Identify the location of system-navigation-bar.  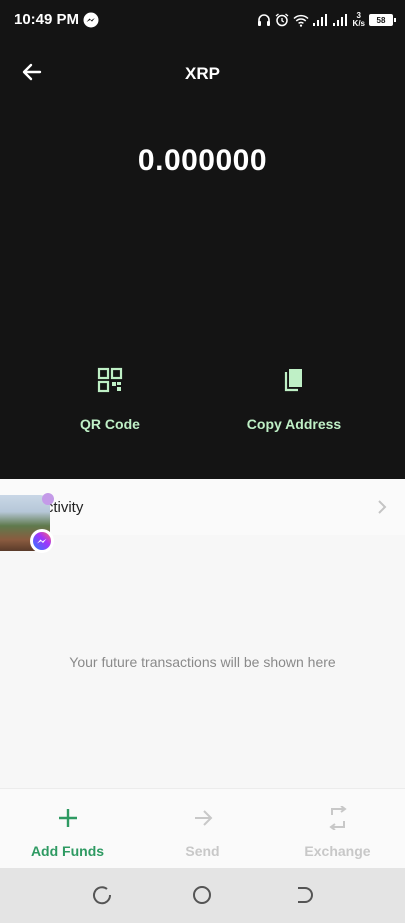
(202, 895).